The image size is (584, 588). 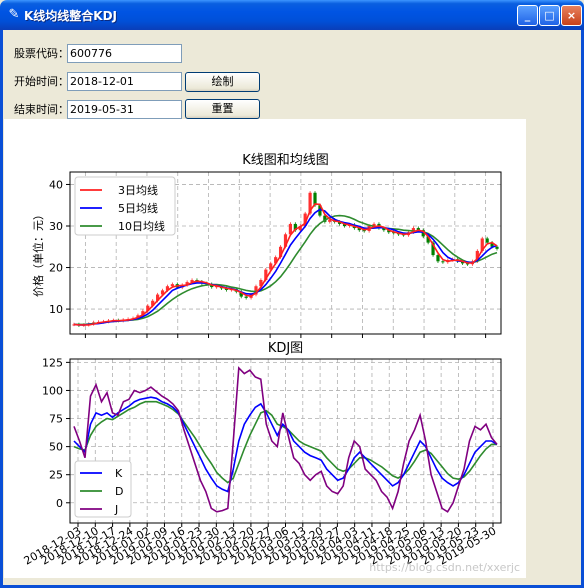 I want to click on start-date-input, so click(x=124, y=81).